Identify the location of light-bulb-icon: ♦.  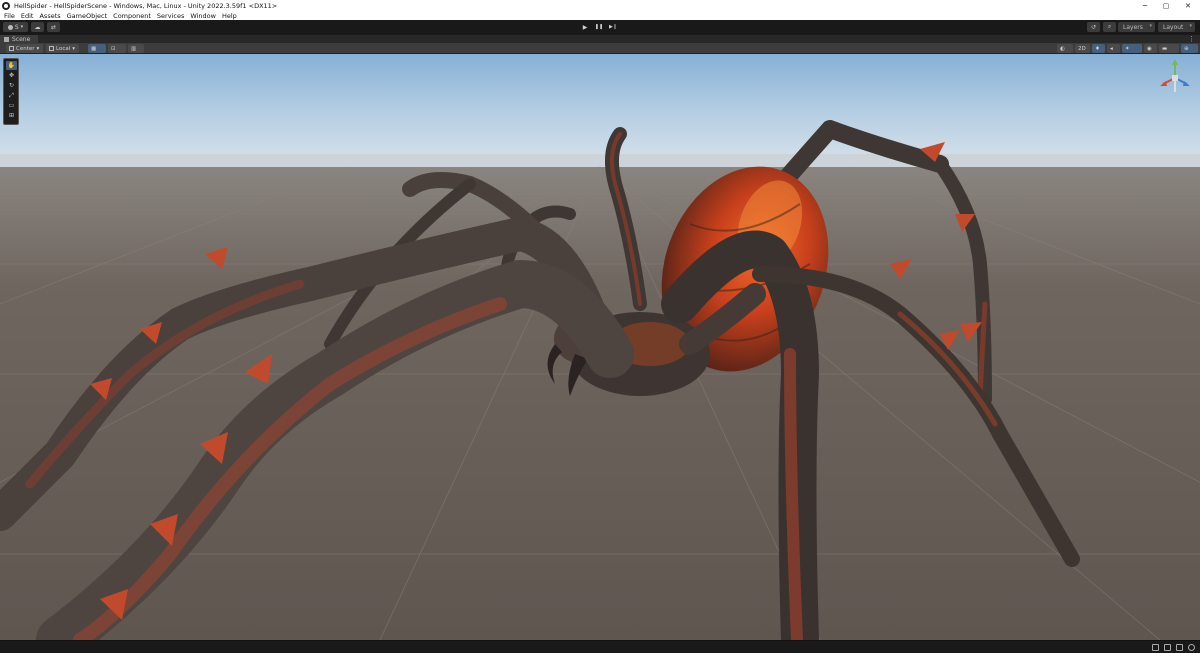
(1097, 48).